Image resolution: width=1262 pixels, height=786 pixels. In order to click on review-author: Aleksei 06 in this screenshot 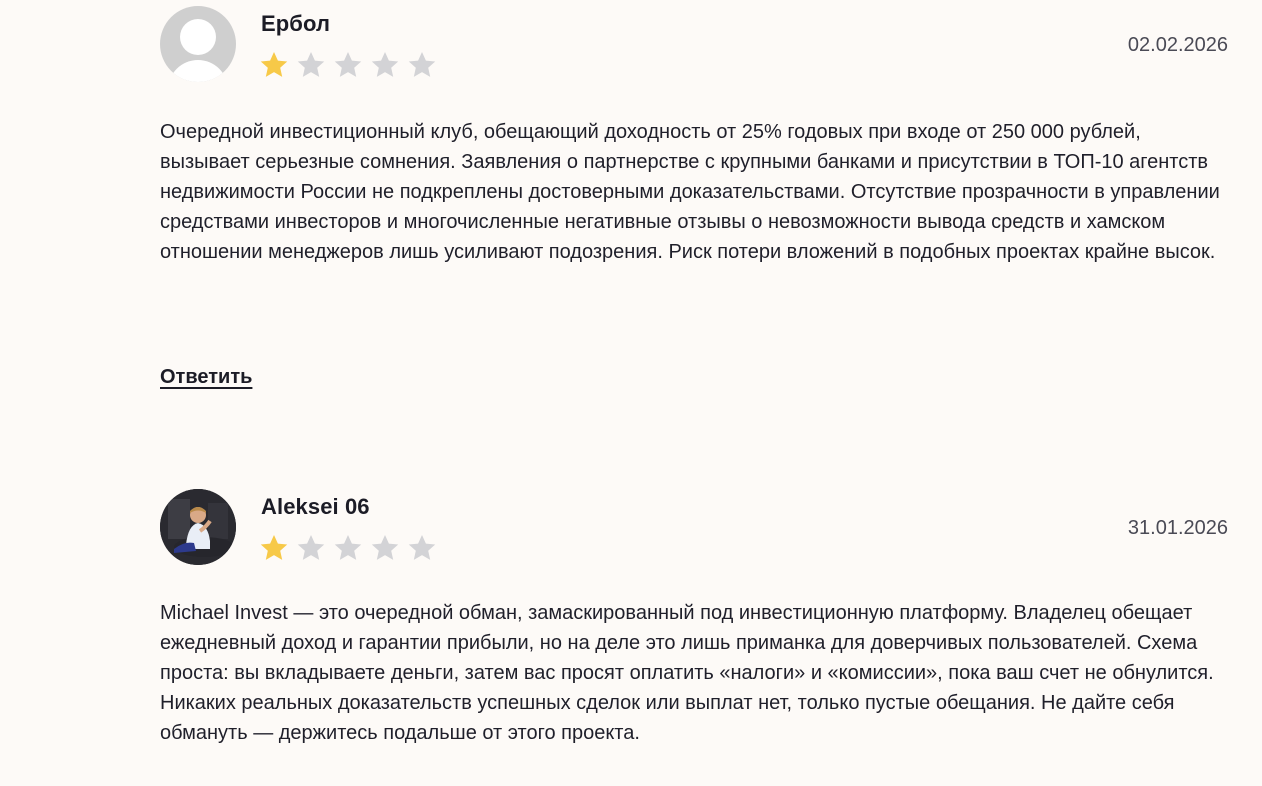, I will do `click(315, 506)`.